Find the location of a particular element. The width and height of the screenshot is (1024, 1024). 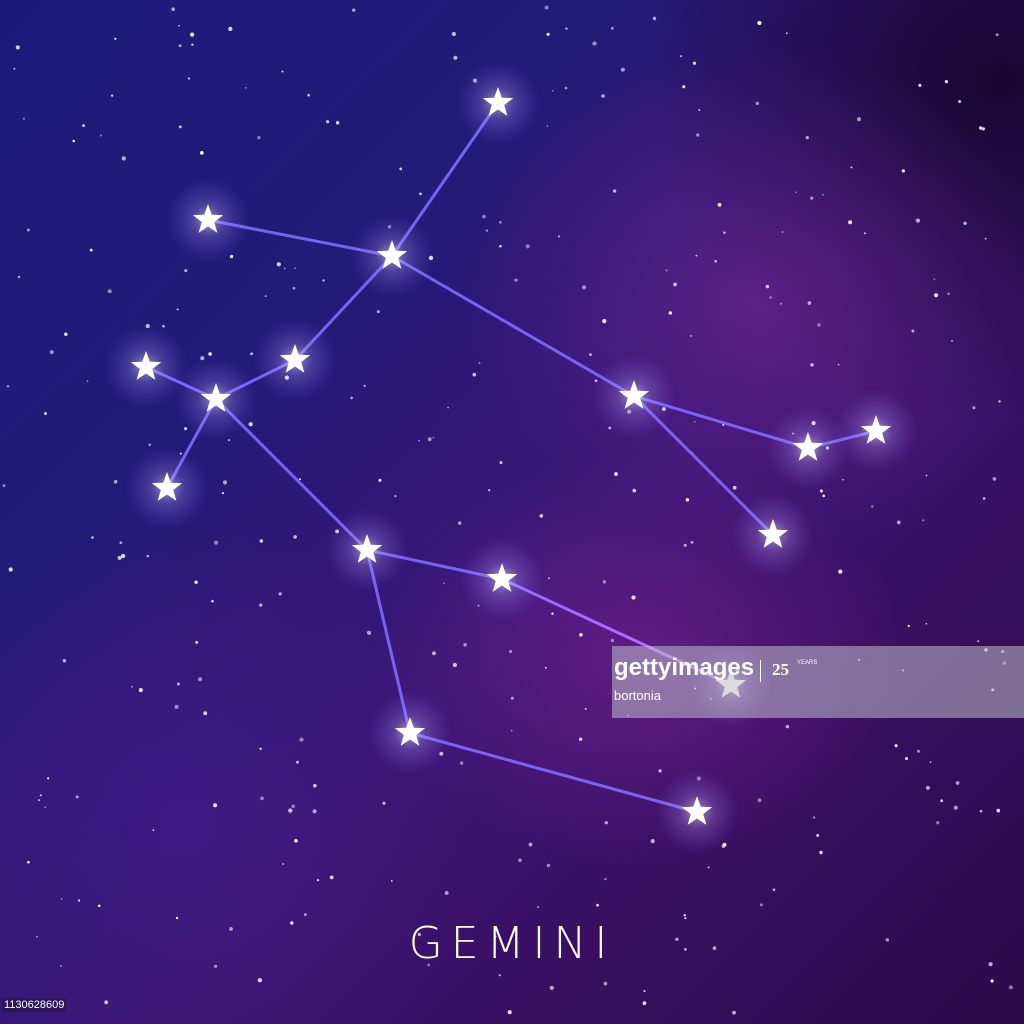

constellation-title: GEMINI is located at coordinates (512, 943).